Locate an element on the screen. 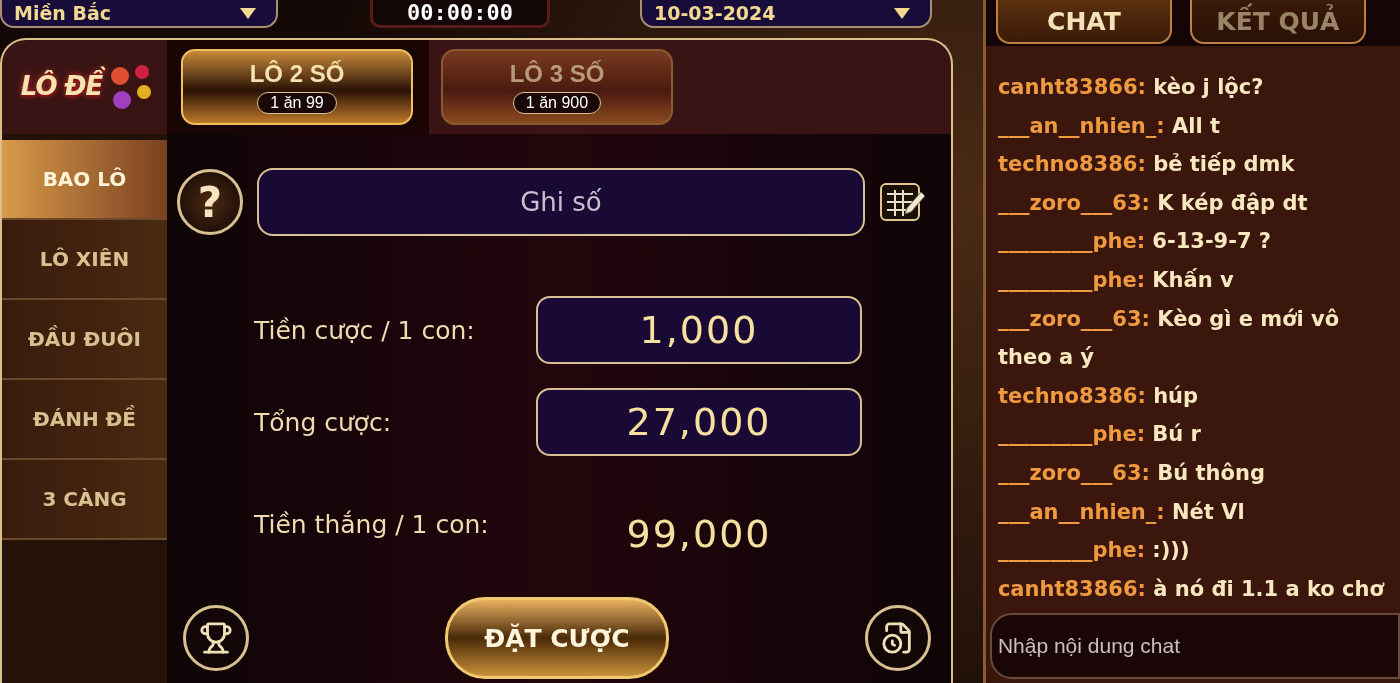  sidebar-item: 3 CÀNG is located at coordinates (84, 500).